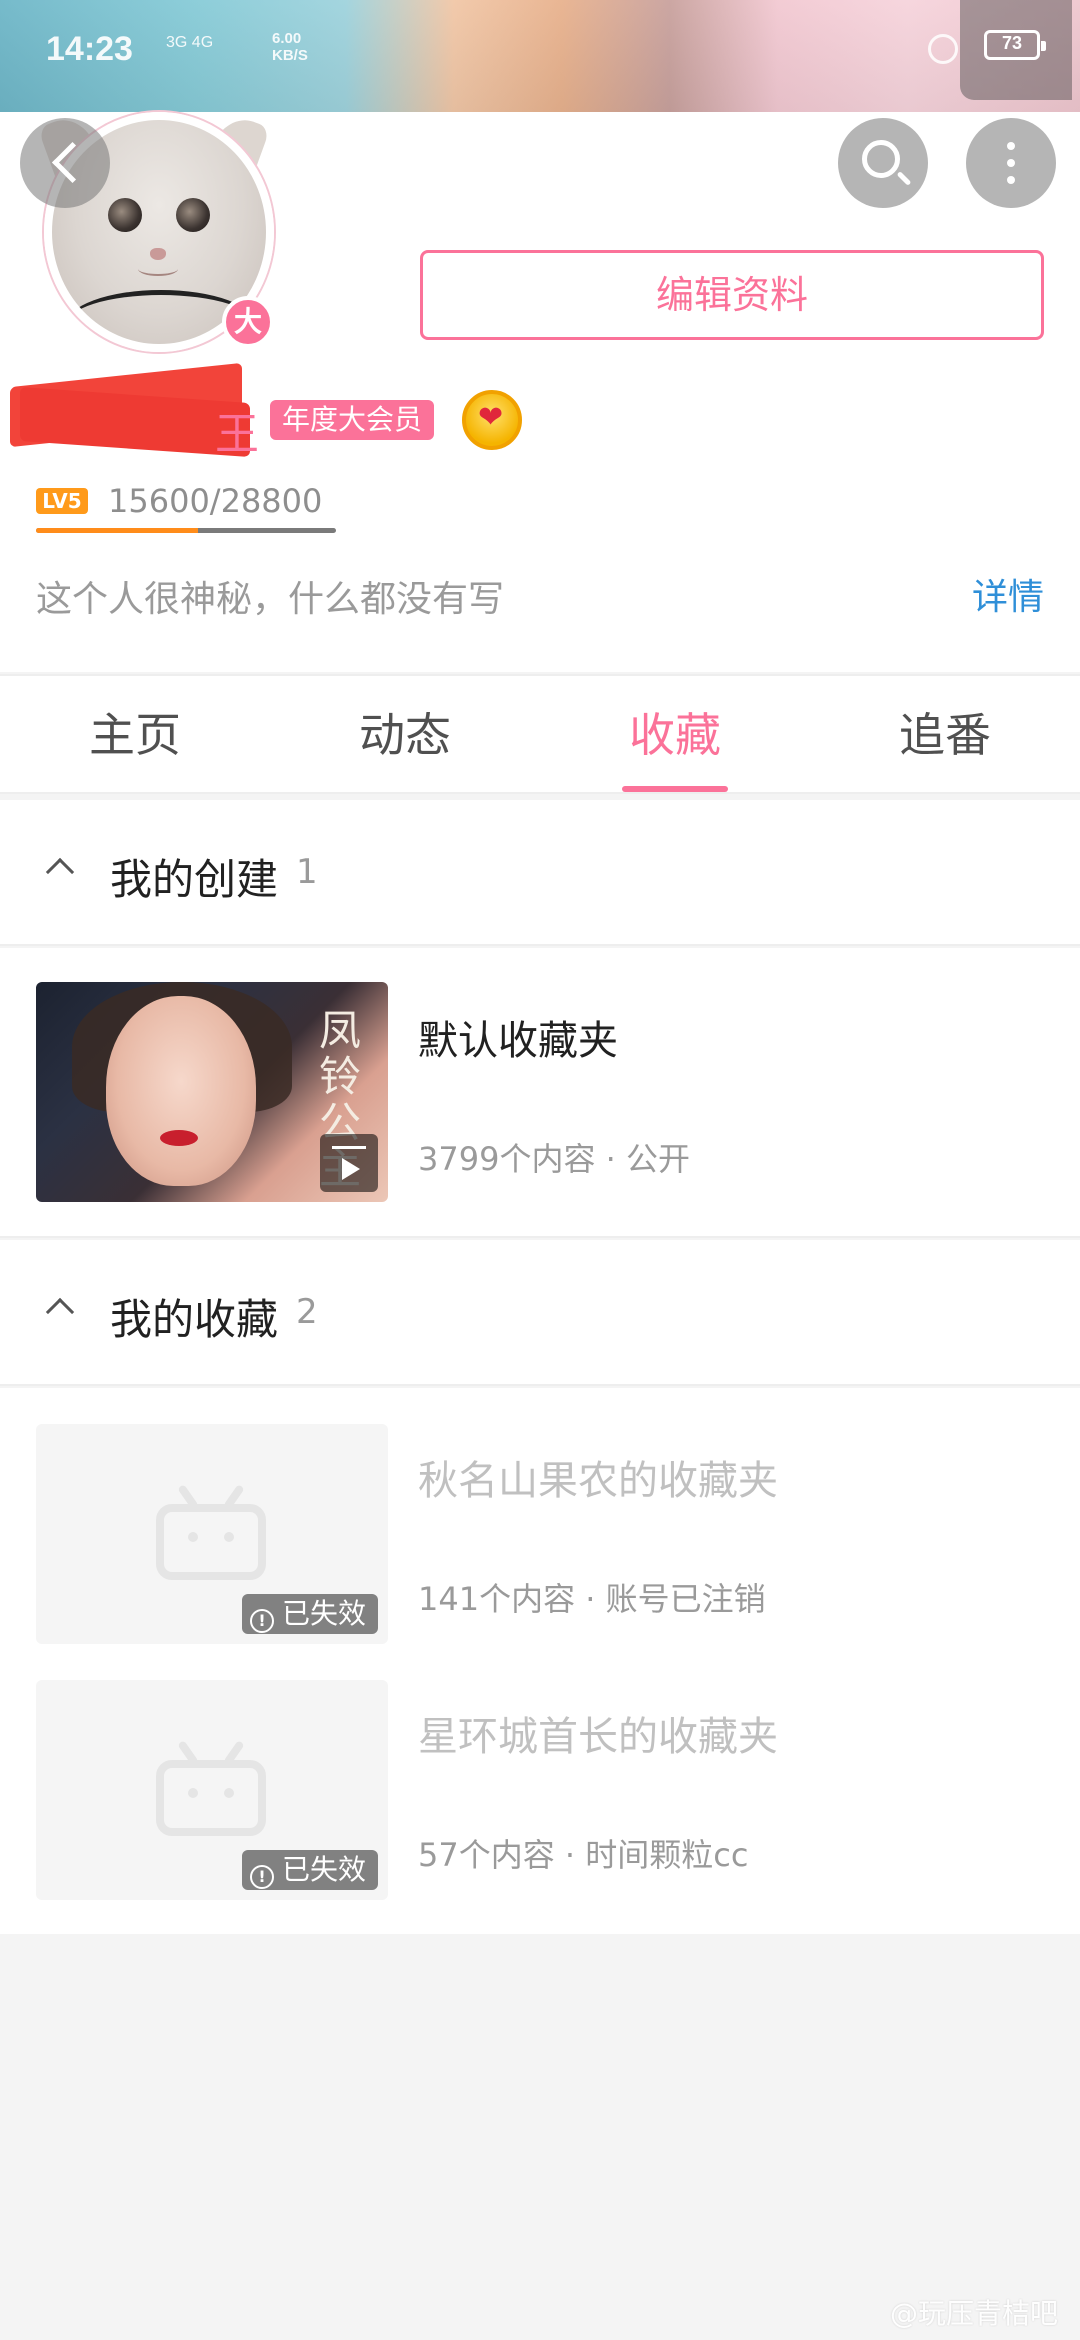 The width and height of the screenshot is (1080, 2340). I want to click on tab-dynamics: 动态, so click(405, 735).